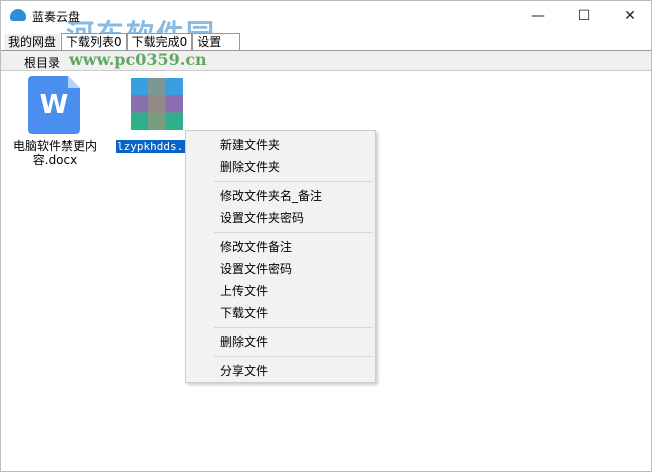  Describe the element at coordinates (584, 16) in the screenshot. I see `maximize-button: ☐` at that location.